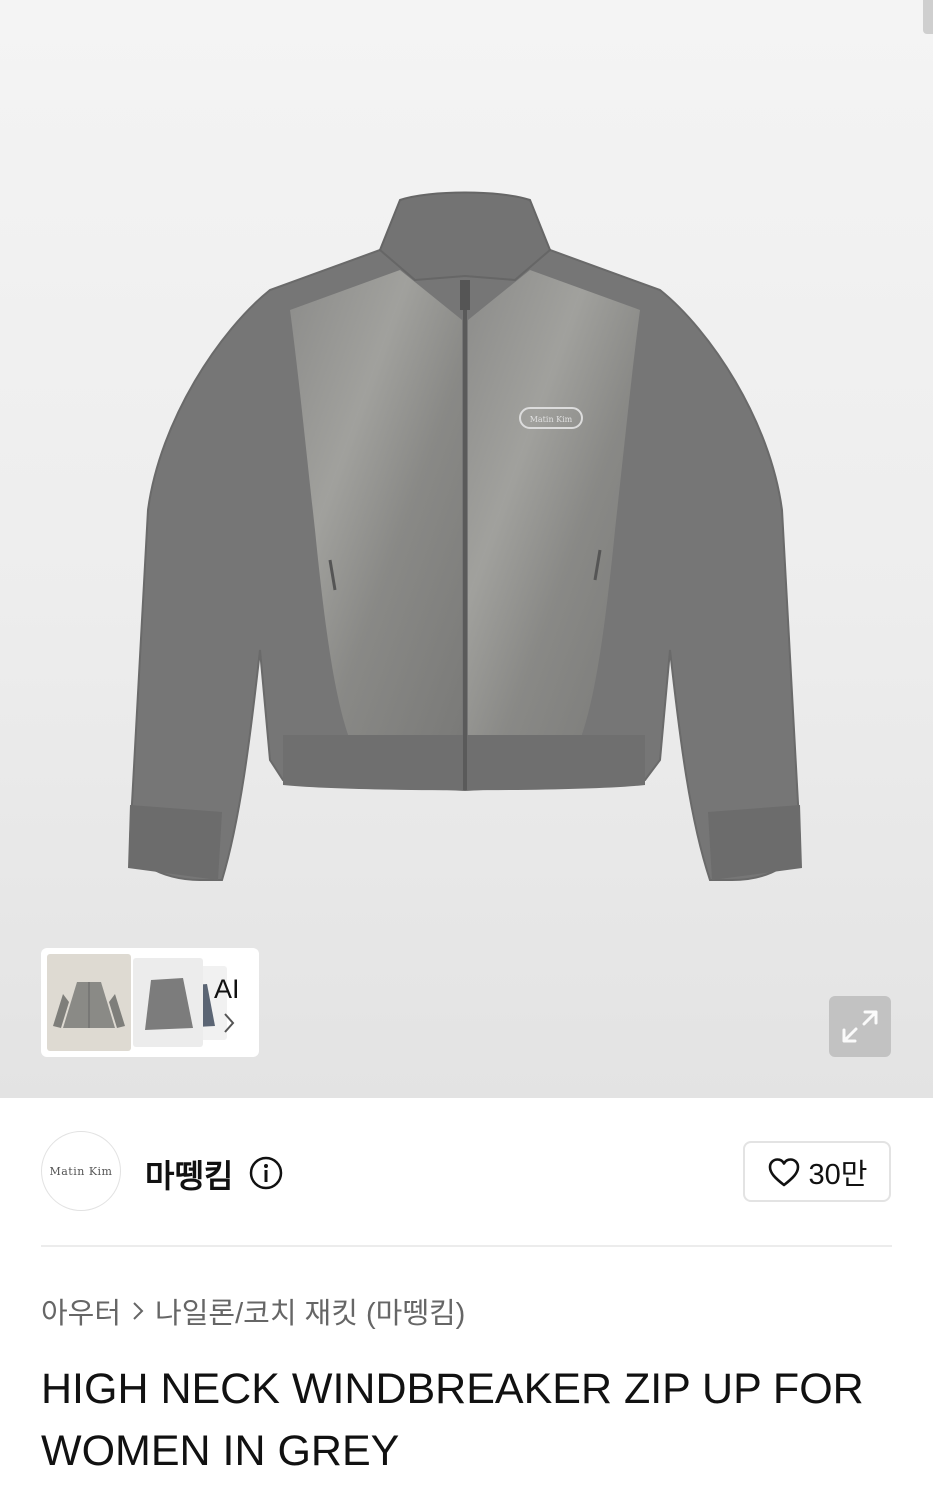  What do you see at coordinates (89, 1002) in the screenshot?
I see `current-product-thumbnail` at bounding box center [89, 1002].